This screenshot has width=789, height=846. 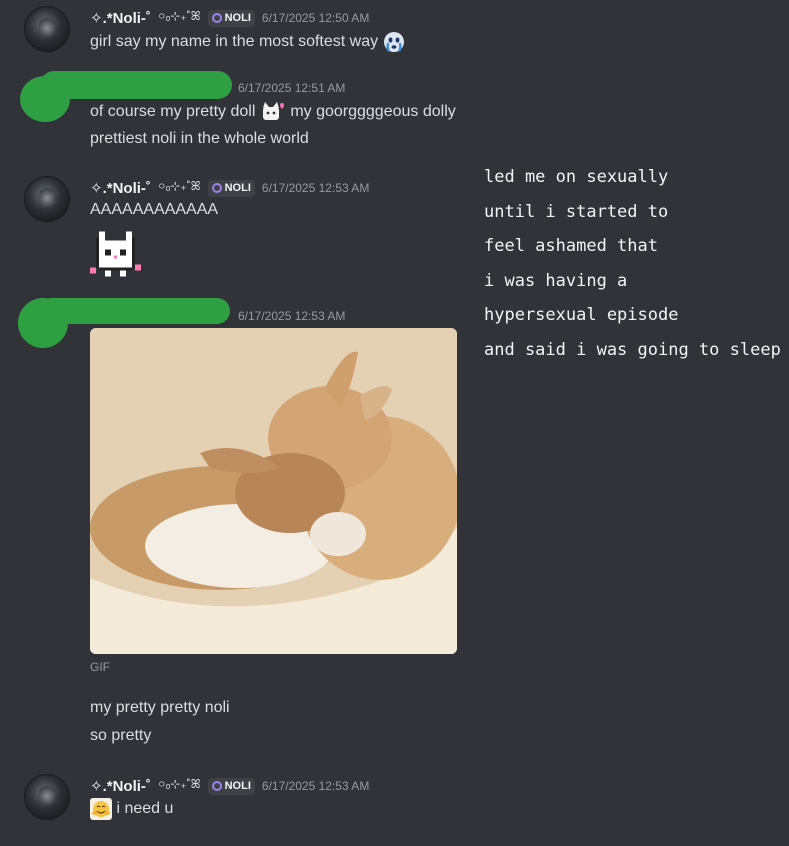 What do you see at coordinates (234, 42) in the screenshot?
I see `message-line: girl say my name in the most softest way` at bounding box center [234, 42].